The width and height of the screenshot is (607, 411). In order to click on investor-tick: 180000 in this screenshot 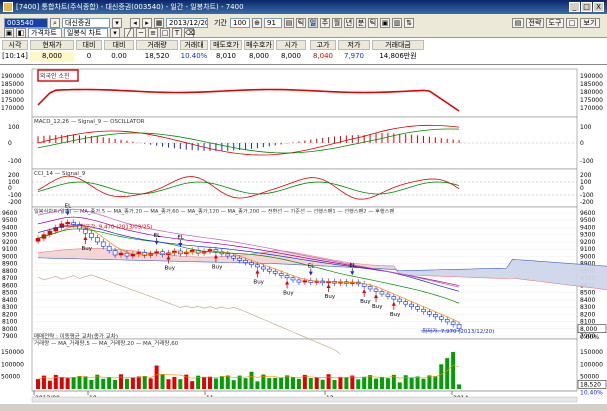, I will do `click(591, 92)`.